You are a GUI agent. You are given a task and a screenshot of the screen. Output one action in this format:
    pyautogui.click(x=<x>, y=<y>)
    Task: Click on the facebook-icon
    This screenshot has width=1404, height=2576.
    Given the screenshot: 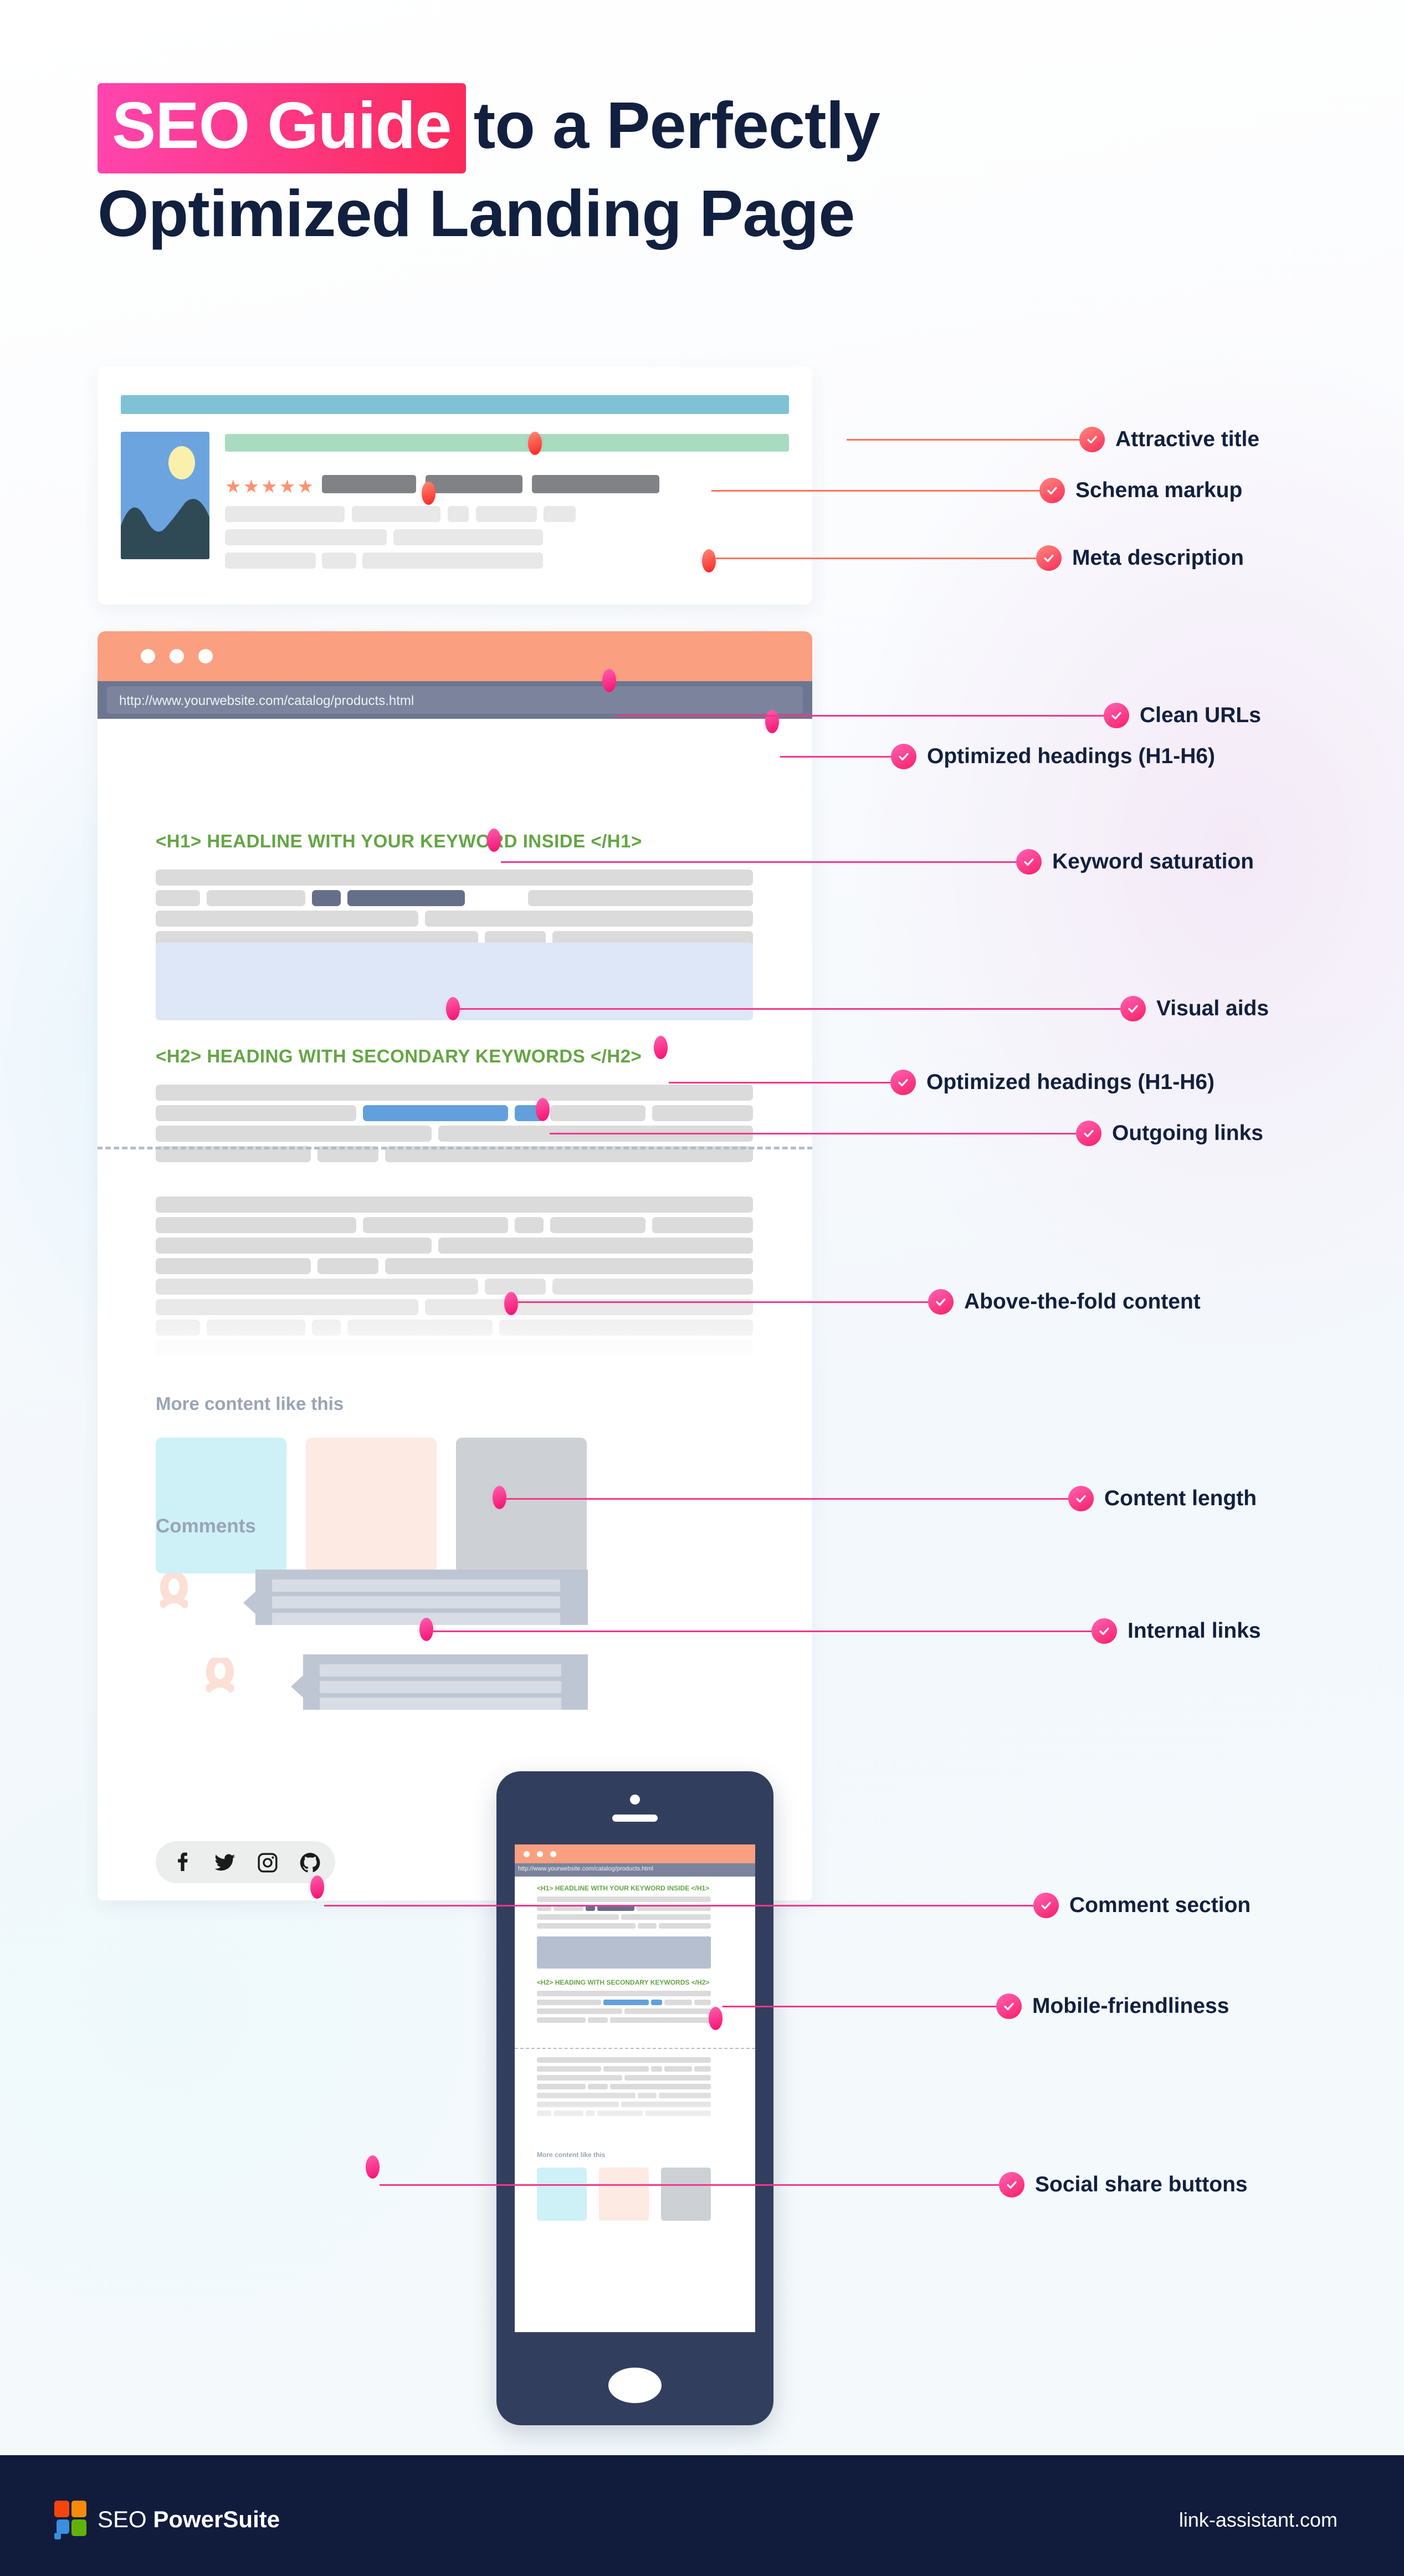 What is the action you would take?
    pyautogui.click(x=182, y=1863)
    